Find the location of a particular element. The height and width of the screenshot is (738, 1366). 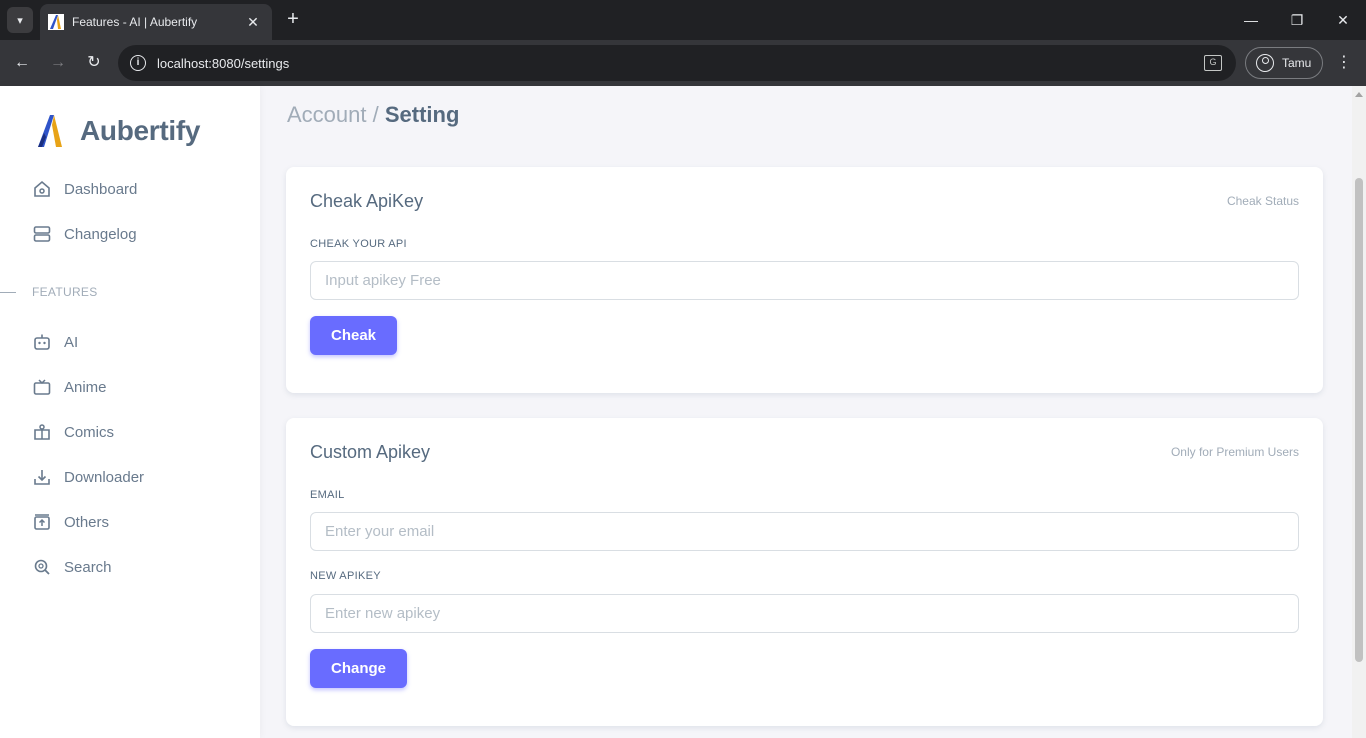

tab-search-dropdown-icon: ▾ is located at coordinates (20, 20).